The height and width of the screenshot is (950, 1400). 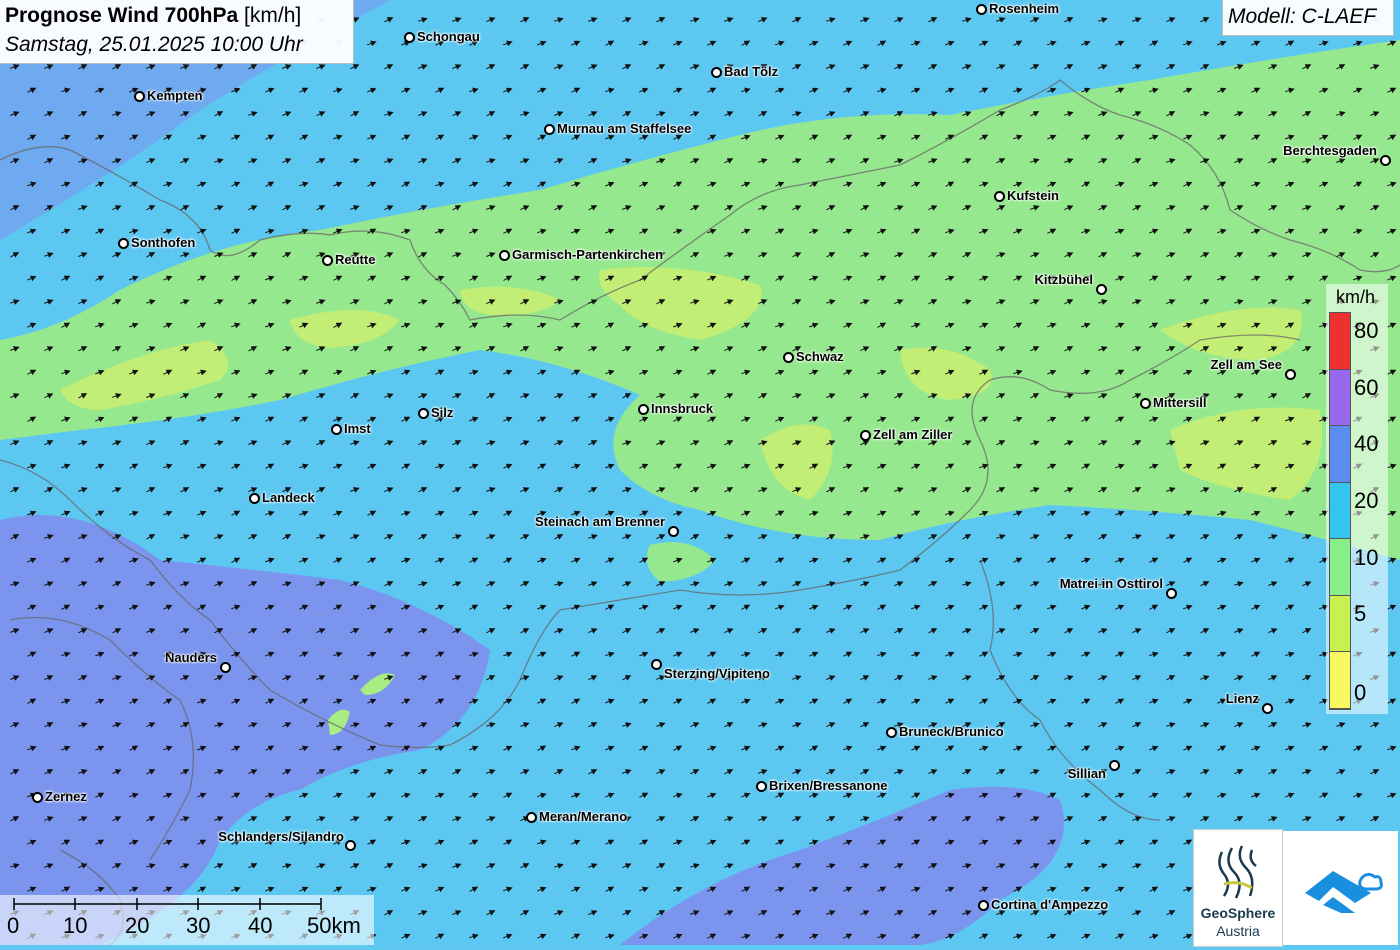 What do you see at coordinates (1366, 557) in the screenshot?
I see `legend-label: 10` at bounding box center [1366, 557].